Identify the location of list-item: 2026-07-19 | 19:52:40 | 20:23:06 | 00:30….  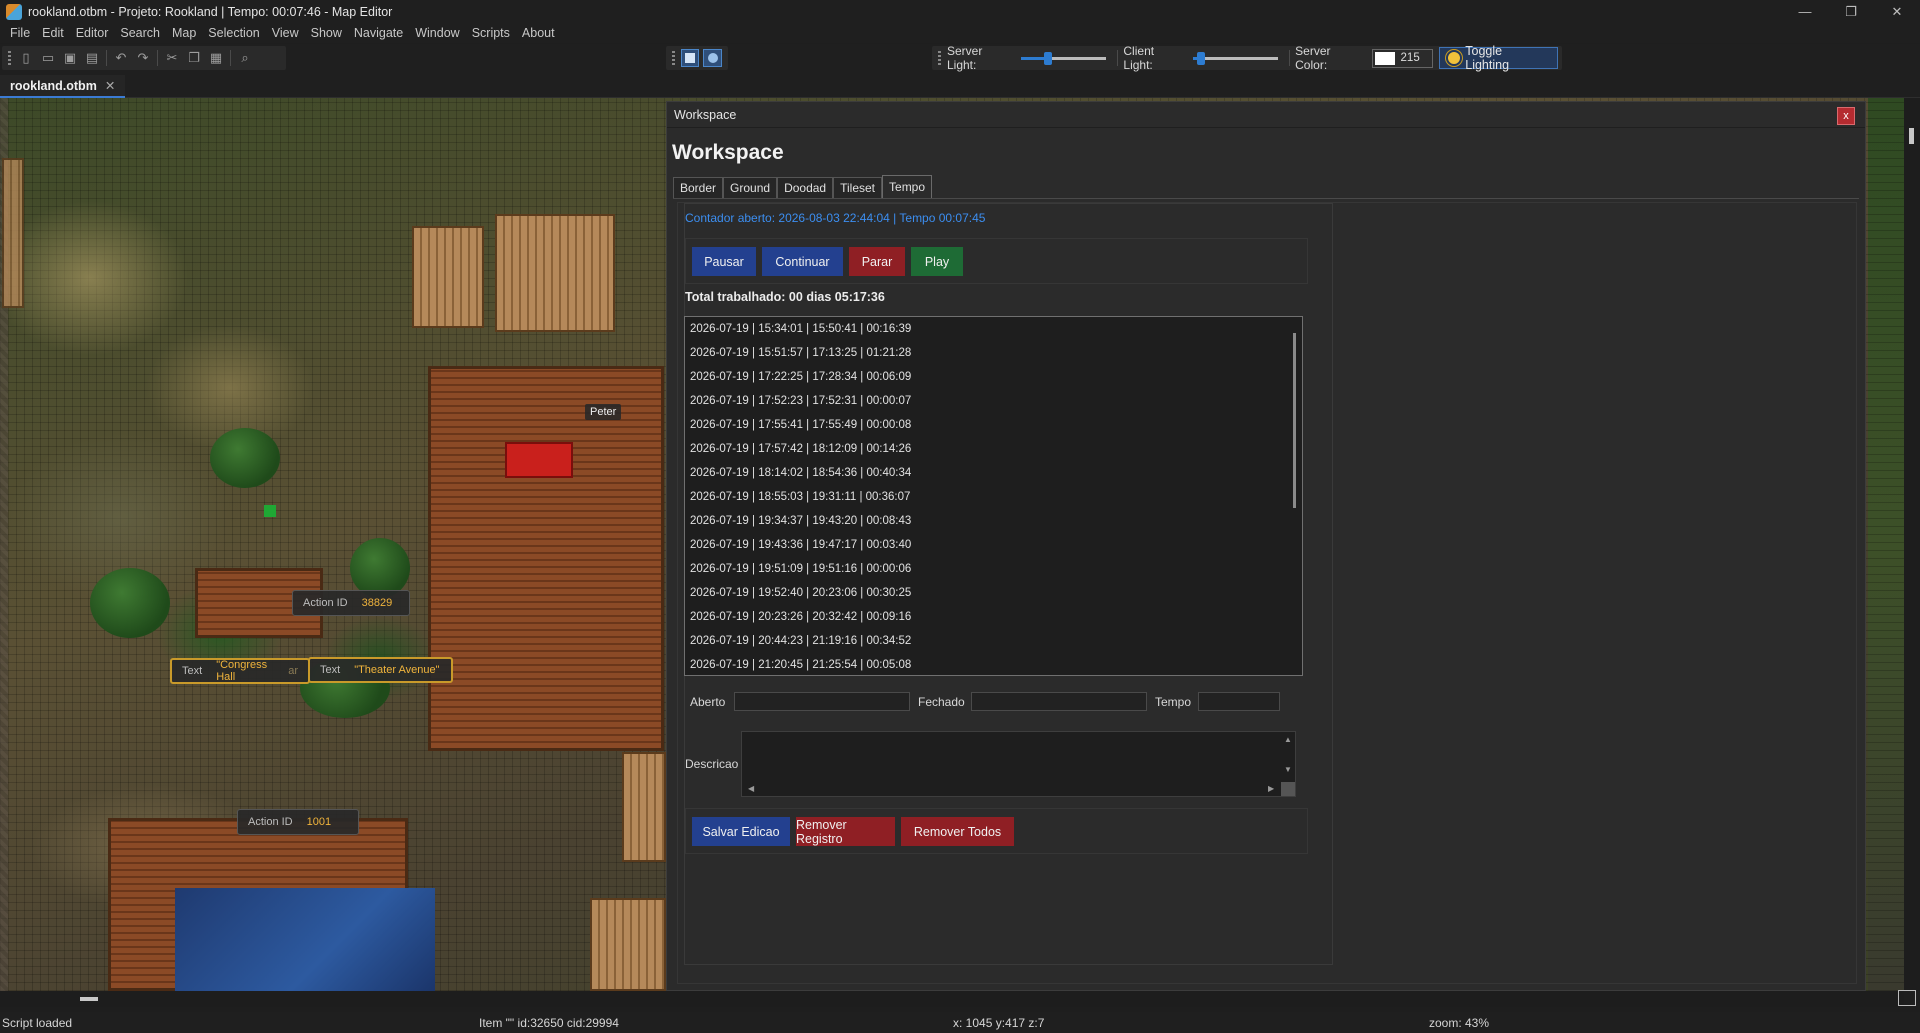
(993, 593).